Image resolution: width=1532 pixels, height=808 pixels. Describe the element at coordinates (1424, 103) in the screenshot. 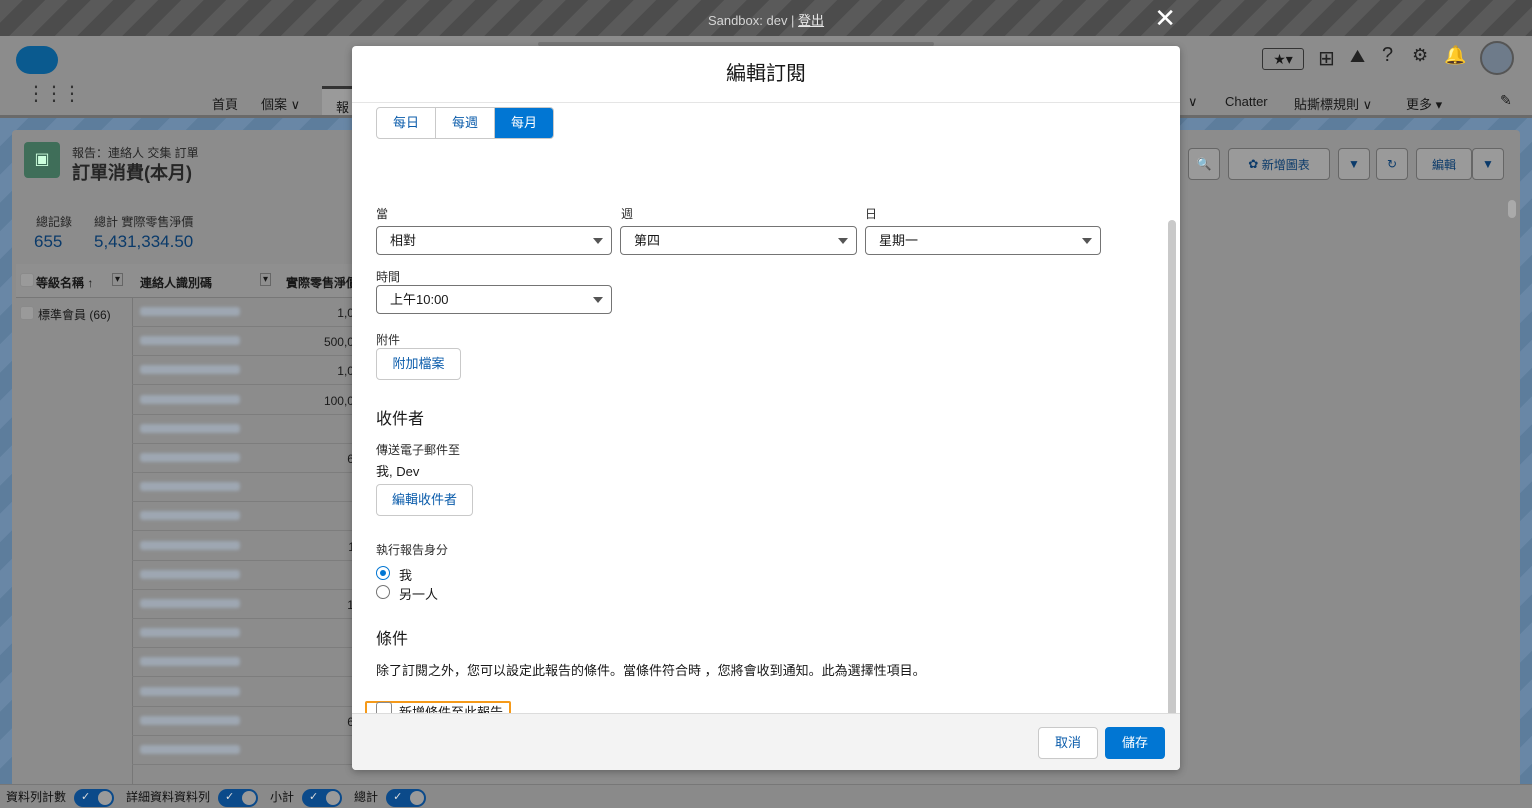

I see `nav-item-more: 更多 ▾` at that location.